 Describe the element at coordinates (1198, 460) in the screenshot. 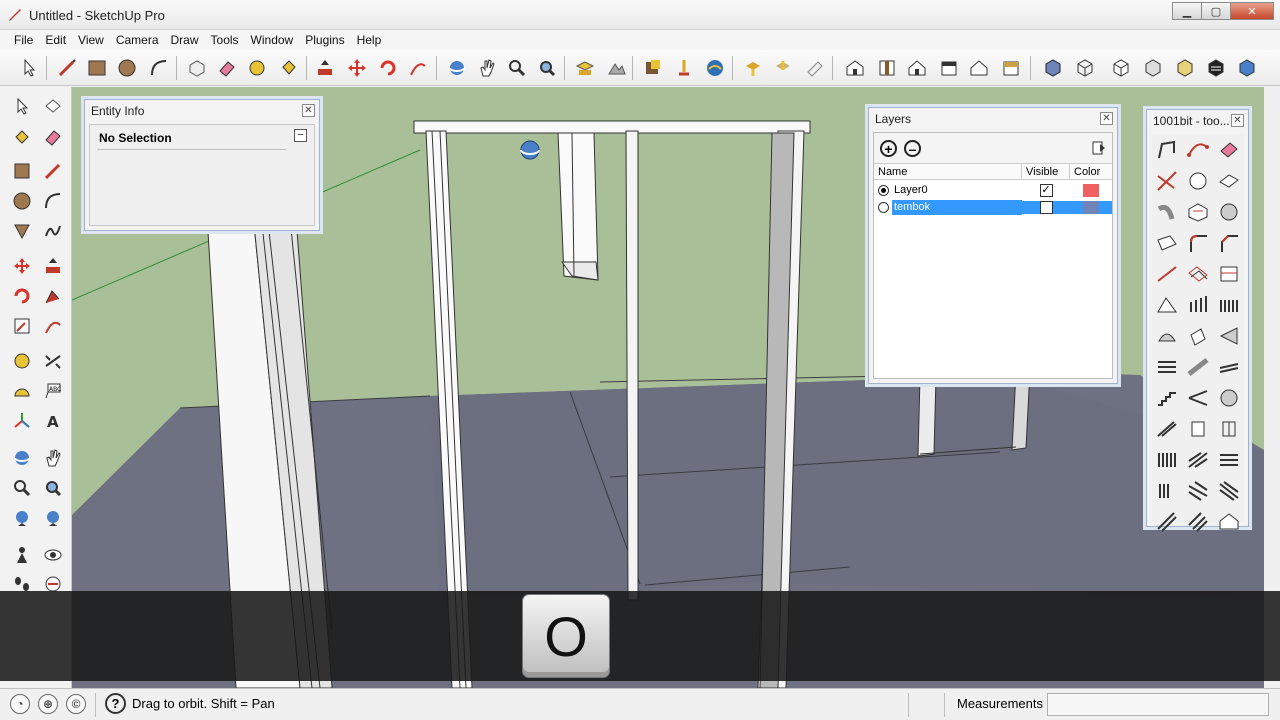

I see `purlins-icon` at that location.